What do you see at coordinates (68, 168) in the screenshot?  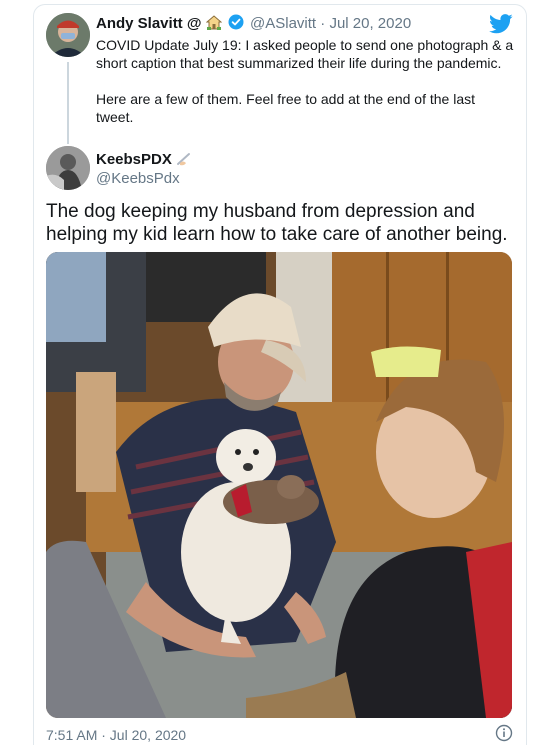 I see `avatar-keebspdx` at bounding box center [68, 168].